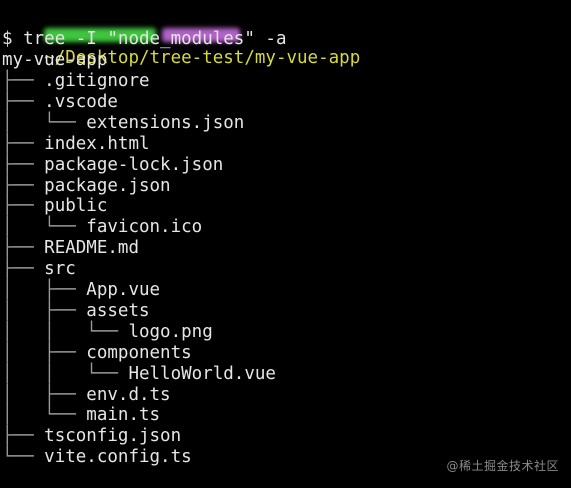 The image size is (571, 488). What do you see at coordinates (60, 269) in the screenshot?
I see `tree-entry-name: src` at bounding box center [60, 269].